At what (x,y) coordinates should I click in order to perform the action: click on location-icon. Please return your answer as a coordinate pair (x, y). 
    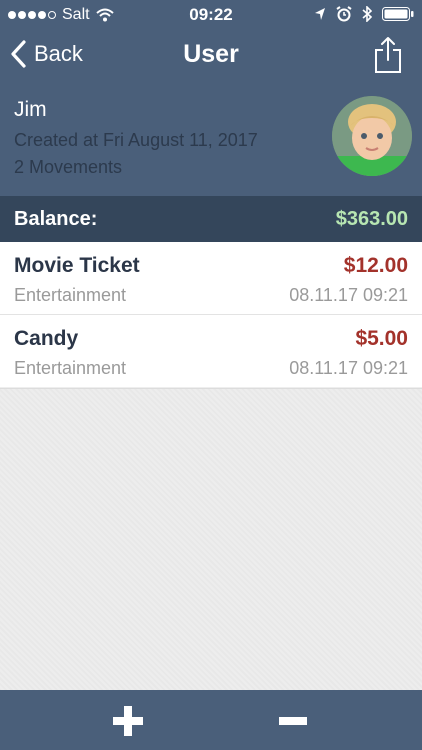
    Looking at the image, I should click on (320, 14).